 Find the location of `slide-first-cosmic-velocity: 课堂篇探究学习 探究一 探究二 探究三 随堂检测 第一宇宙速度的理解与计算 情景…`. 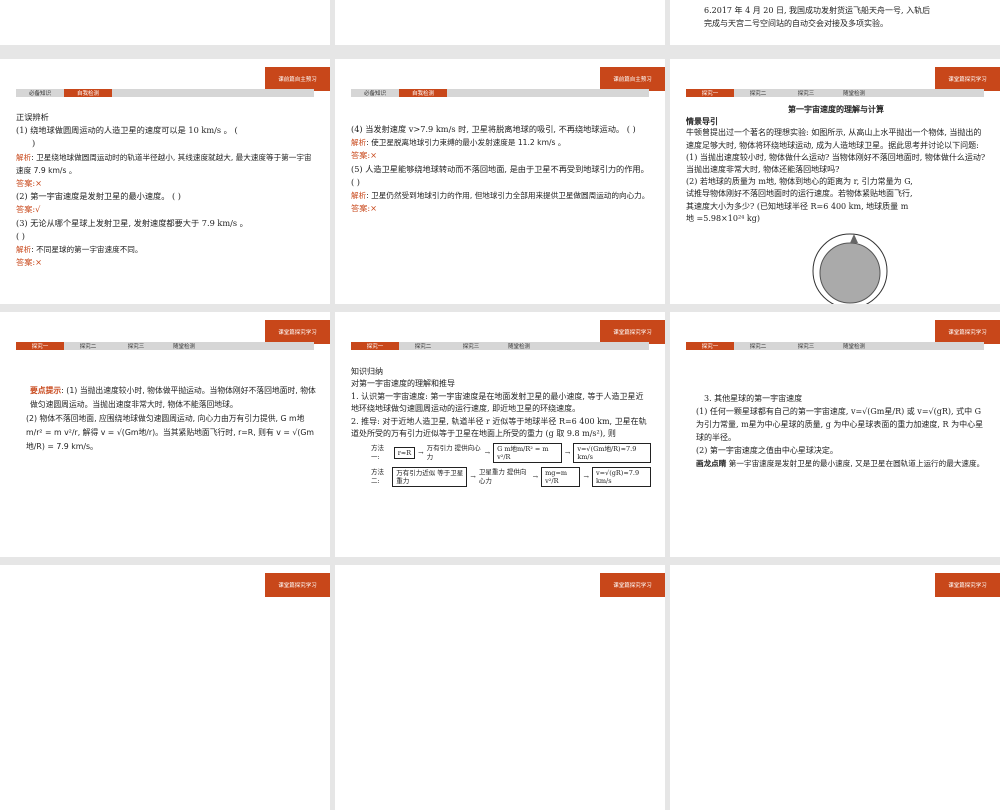

slide-first-cosmic-velocity: 课堂篇探究学习 探究一 探究二 探究三 随堂检测 第一宇宙速度的理解与计算 情景… is located at coordinates (835, 181).